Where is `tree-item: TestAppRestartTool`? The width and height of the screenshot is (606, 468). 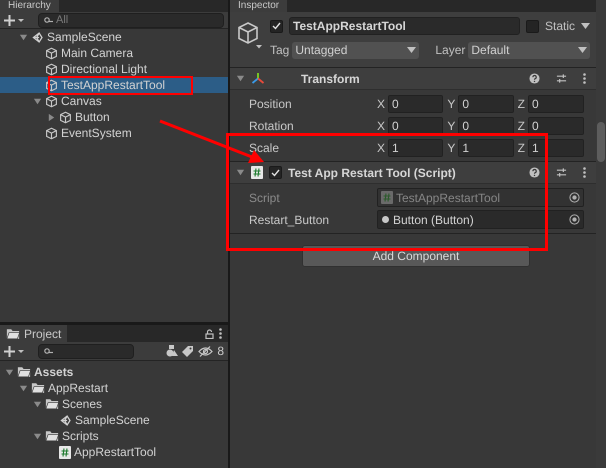 tree-item: TestAppRestartTool is located at coordinates (114, 85).